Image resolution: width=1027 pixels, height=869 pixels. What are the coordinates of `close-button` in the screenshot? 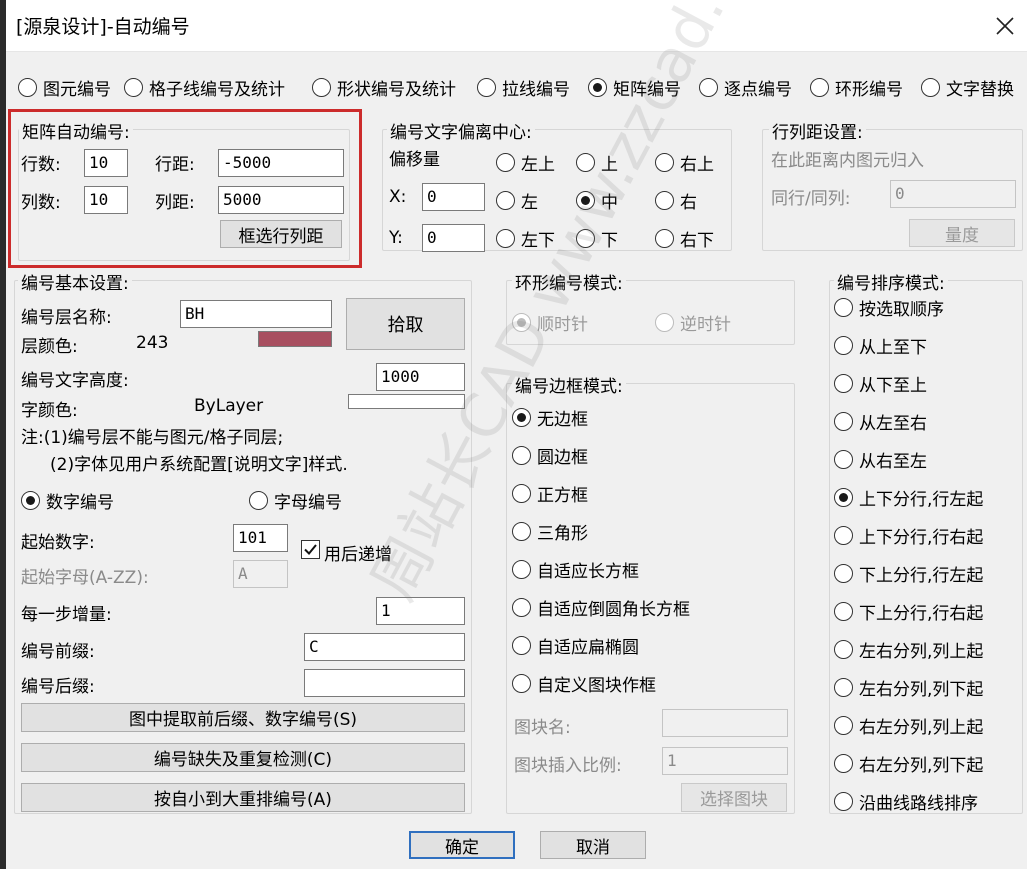 It's located at (1005, 26).